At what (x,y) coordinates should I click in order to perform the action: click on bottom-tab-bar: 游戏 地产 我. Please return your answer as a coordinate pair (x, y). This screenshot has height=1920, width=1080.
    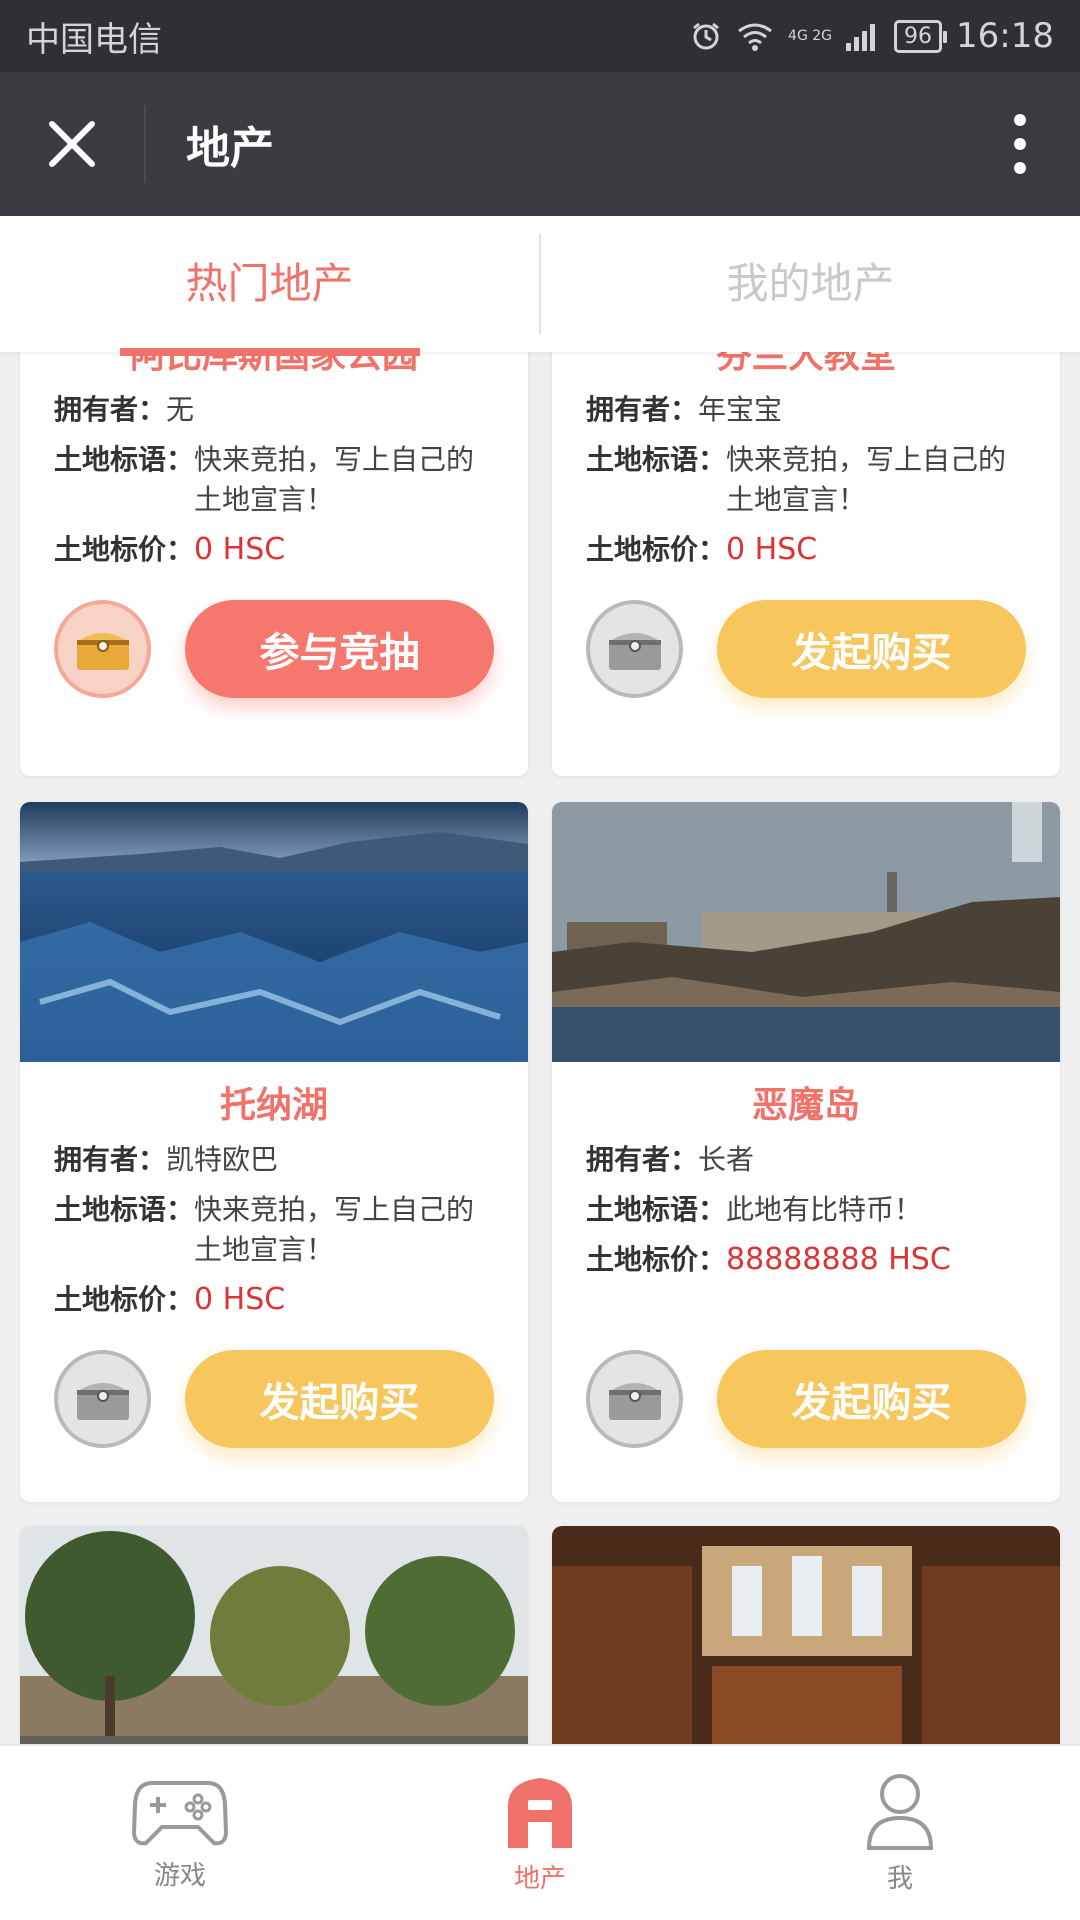
    Looking at the image, I should click on (540, 1832).